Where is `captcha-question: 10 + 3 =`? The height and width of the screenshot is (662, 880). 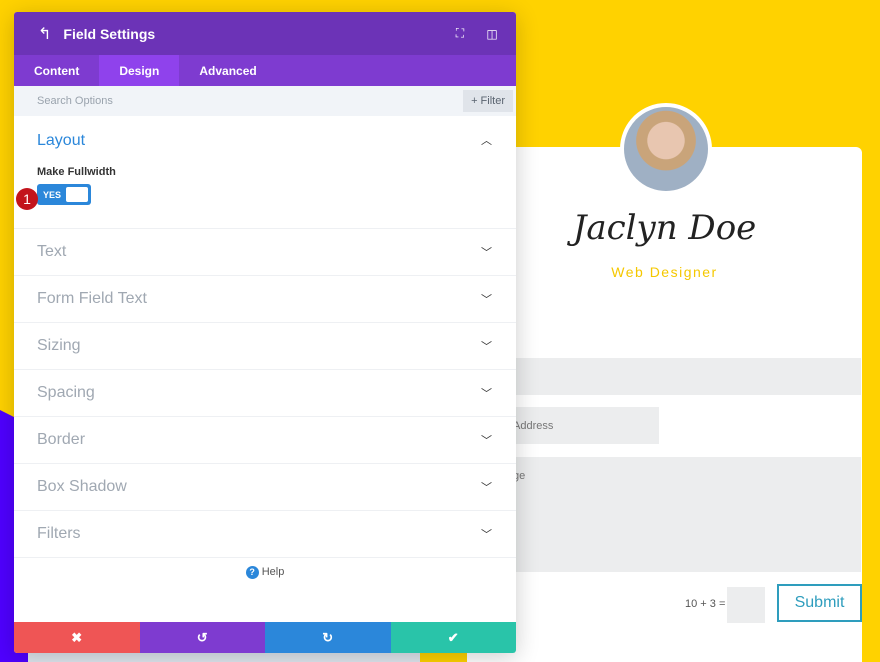 captcha-question: 10 + 3 = is located at coordinates (705, 604).